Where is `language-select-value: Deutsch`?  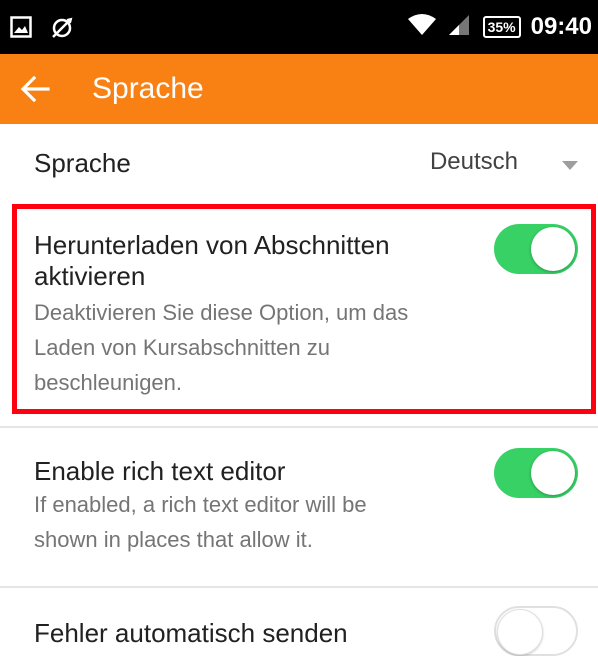 language-select-value: Deutsch is located at coordinates (473, 161).